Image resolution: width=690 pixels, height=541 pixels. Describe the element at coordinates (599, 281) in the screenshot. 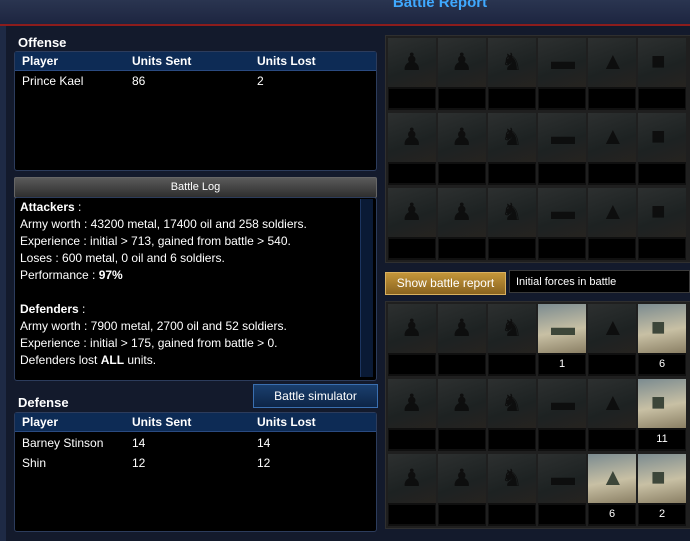

I see `forces-select: Initial forces in battle` at that location.